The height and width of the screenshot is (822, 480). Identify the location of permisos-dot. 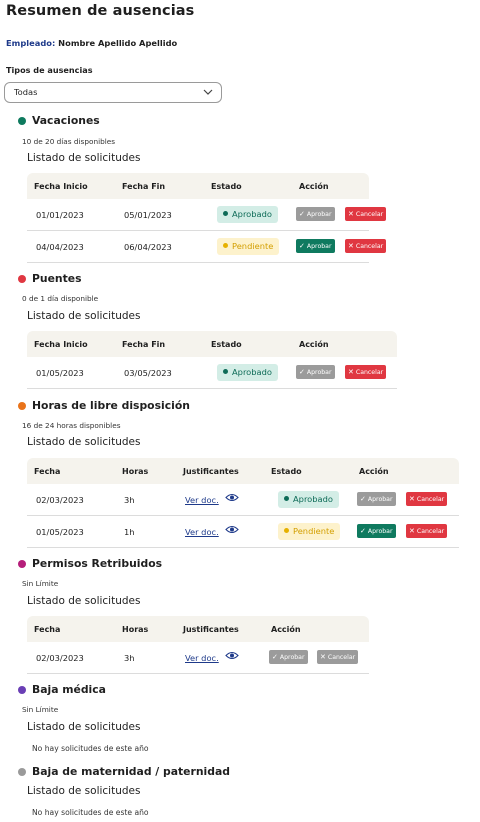
(22, 563).